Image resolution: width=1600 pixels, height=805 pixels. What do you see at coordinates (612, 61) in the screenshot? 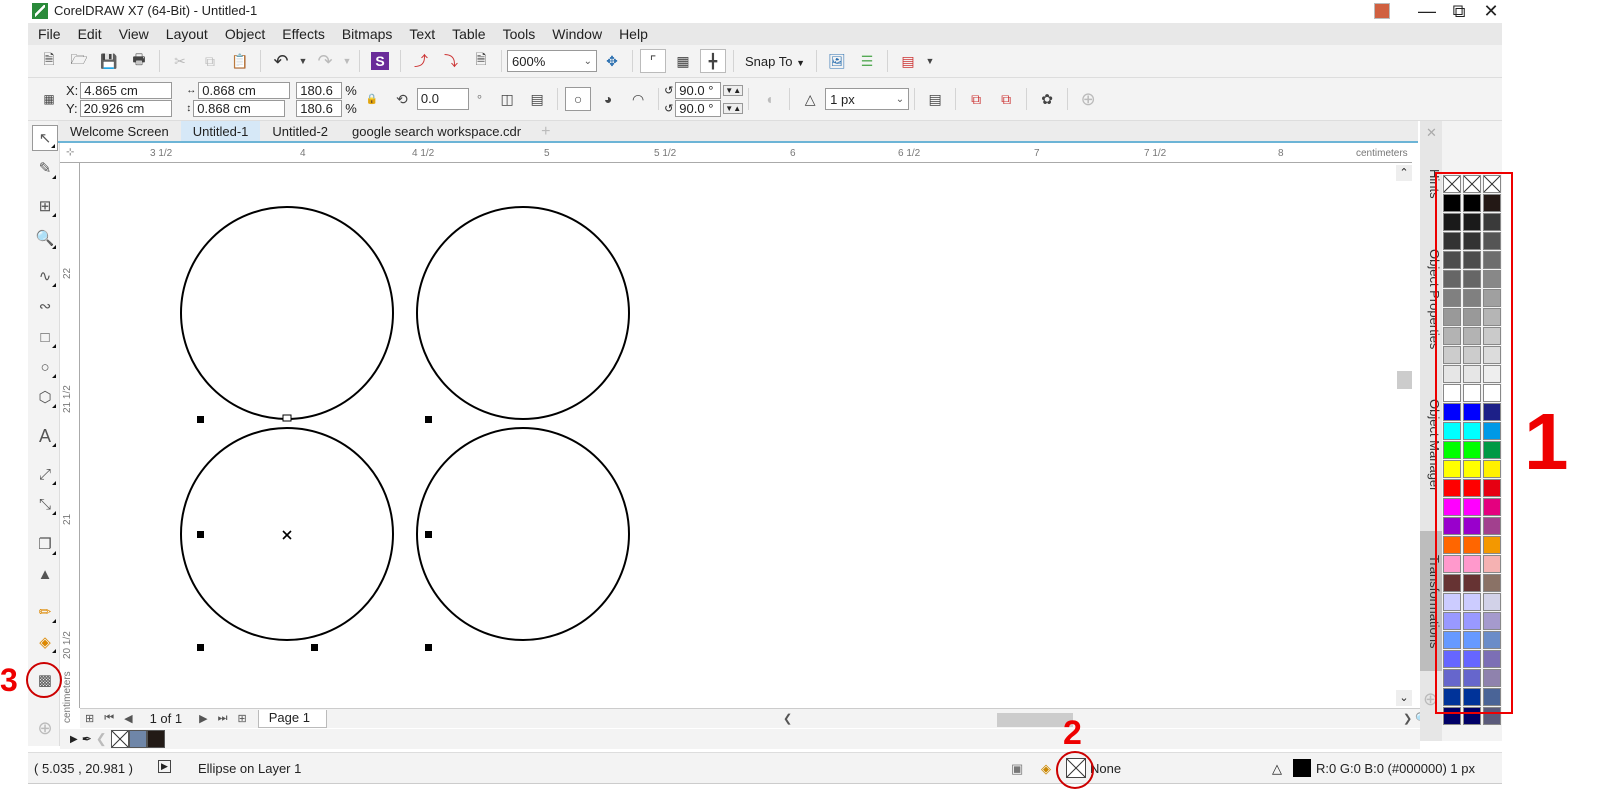
I see `full-screen-icon: ✥` at bounding box center [612, 61].